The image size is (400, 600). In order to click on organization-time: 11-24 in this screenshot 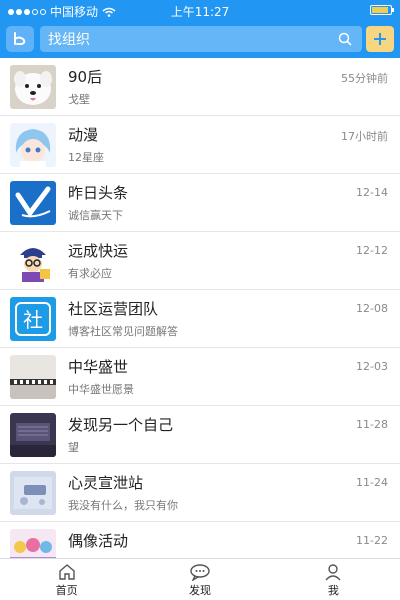, I will do `click(372, 482)`.